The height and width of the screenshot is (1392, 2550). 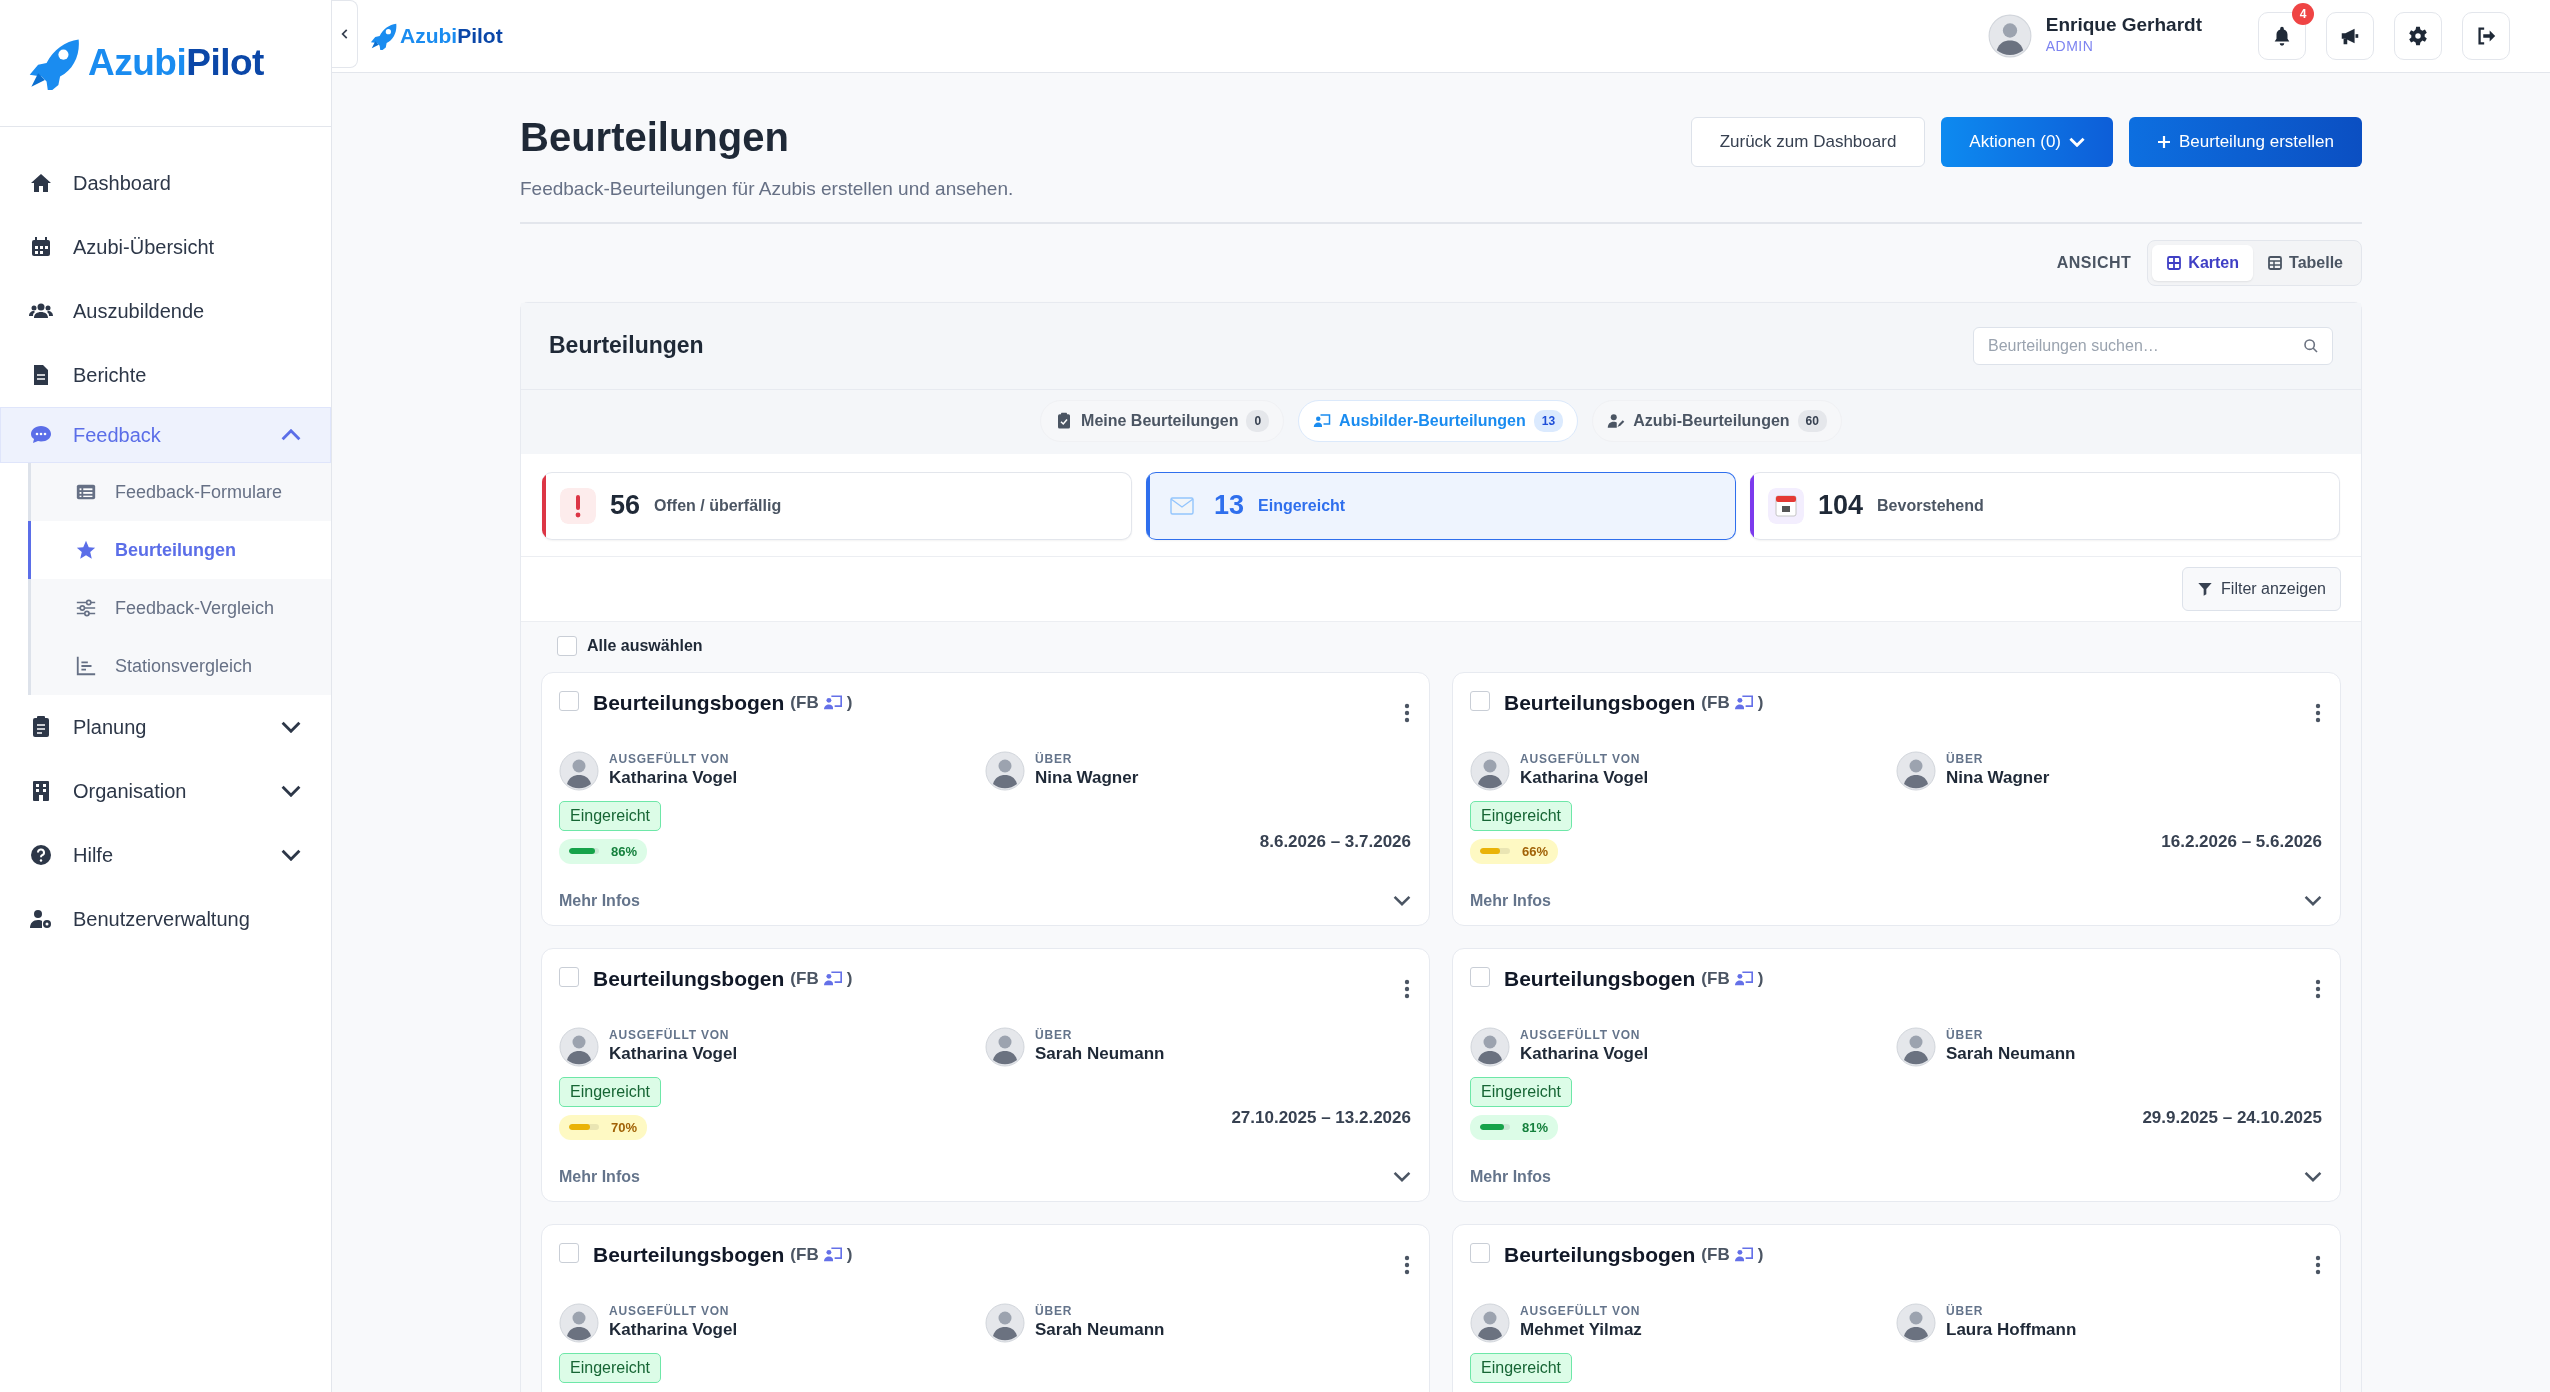 What do you see at coordinates (179, 550) in the screenshot?
I see `sidebar-subitem: Beurteilungen` at bounding box center [179, 550].